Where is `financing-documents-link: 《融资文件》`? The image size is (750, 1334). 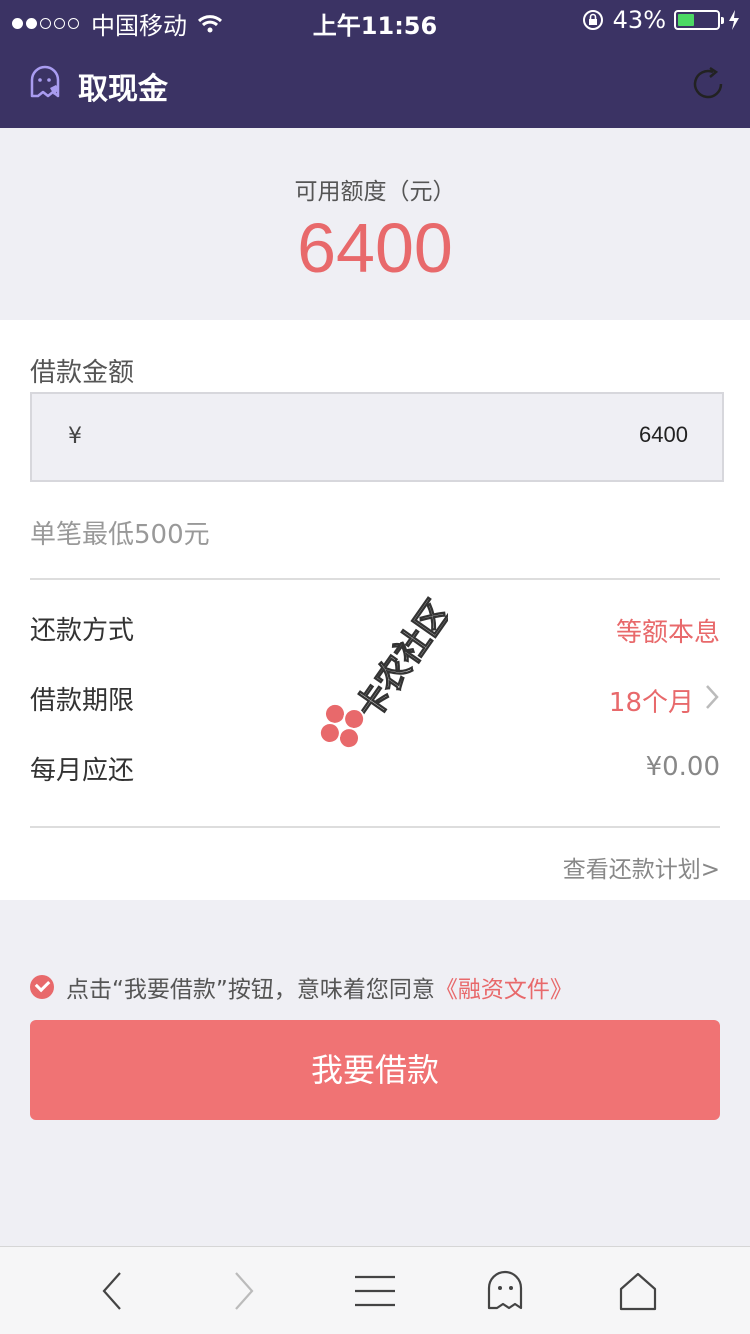 financing-documents-link: 《融资文件》 is located at coordinates (504, 987).